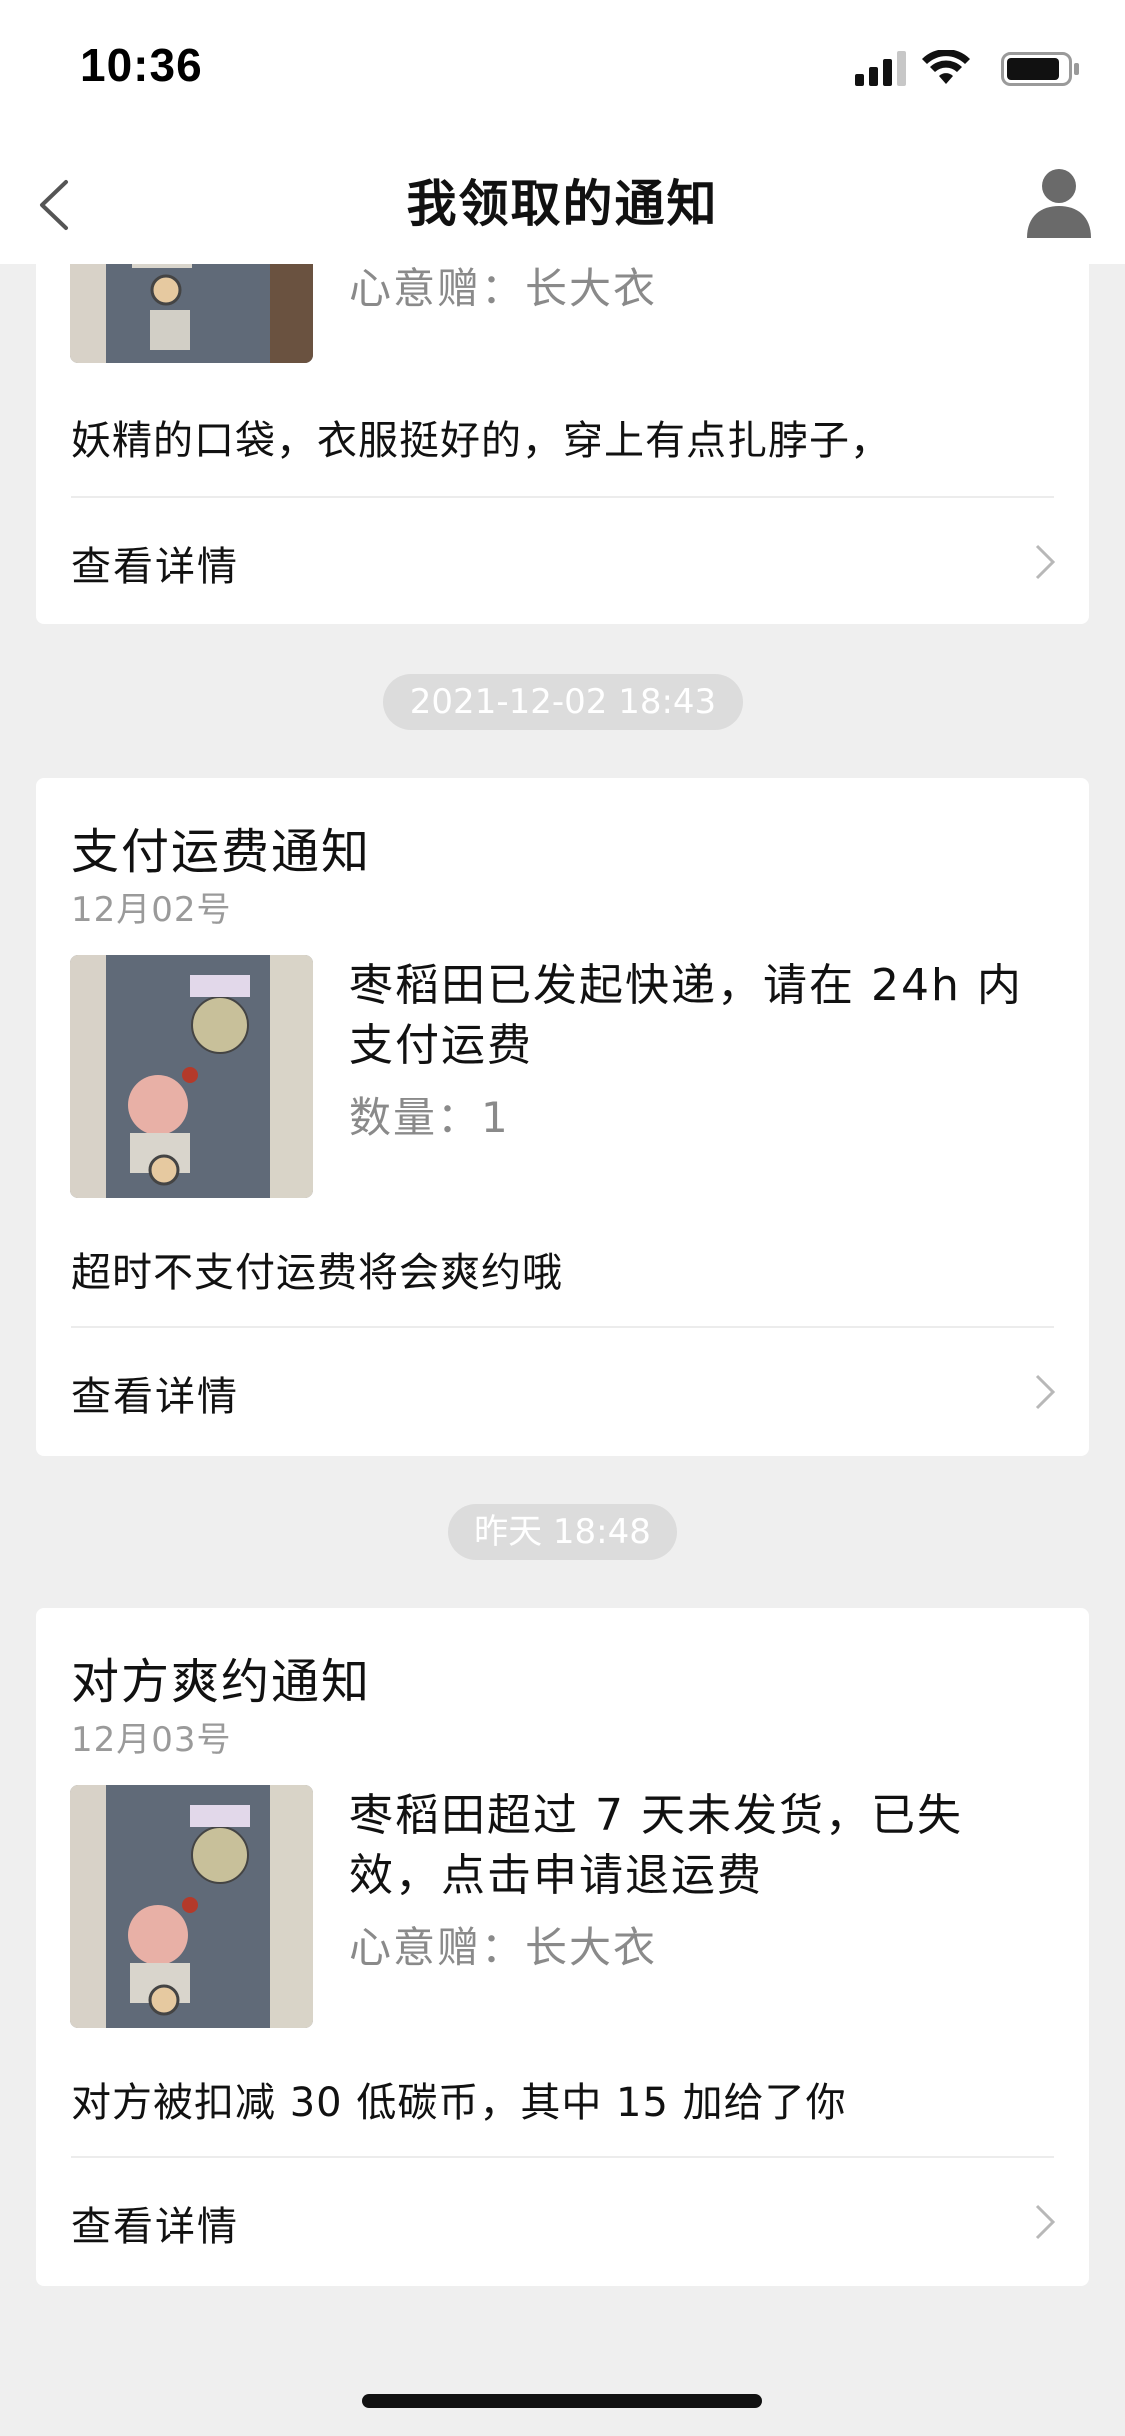 Image resolution: width=1125 pixels, height=2436 pixels. What do you see at coordinates (481, 441) in the screenshot?
I see `notification-note: 妖精的口袋，衣服挺好的，穿上有点扎脖子，` at bounding box center [481, 441].